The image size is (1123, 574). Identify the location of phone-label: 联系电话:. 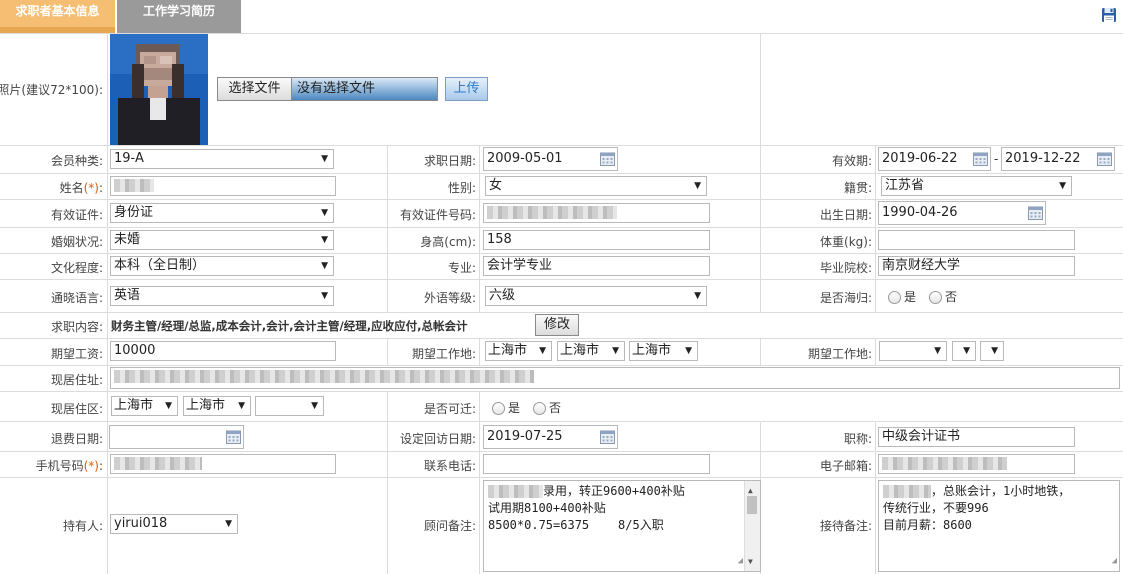
(449, 466).